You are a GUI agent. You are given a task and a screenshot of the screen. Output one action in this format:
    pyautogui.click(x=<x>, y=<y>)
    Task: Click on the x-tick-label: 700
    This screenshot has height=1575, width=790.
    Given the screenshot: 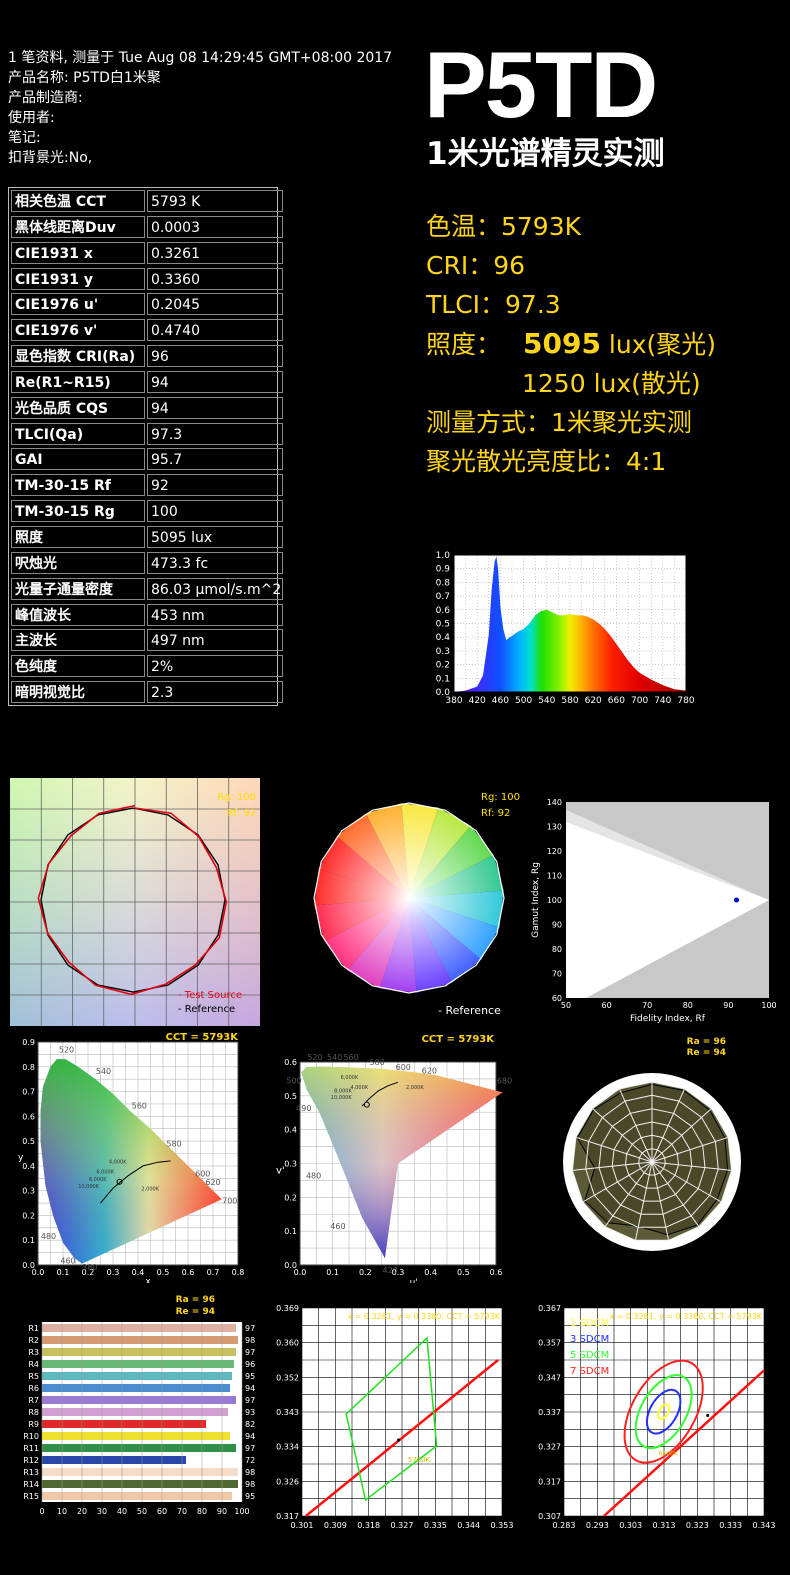 What is the action you would take?
    pyautogui.click(x=639, y=701)
    